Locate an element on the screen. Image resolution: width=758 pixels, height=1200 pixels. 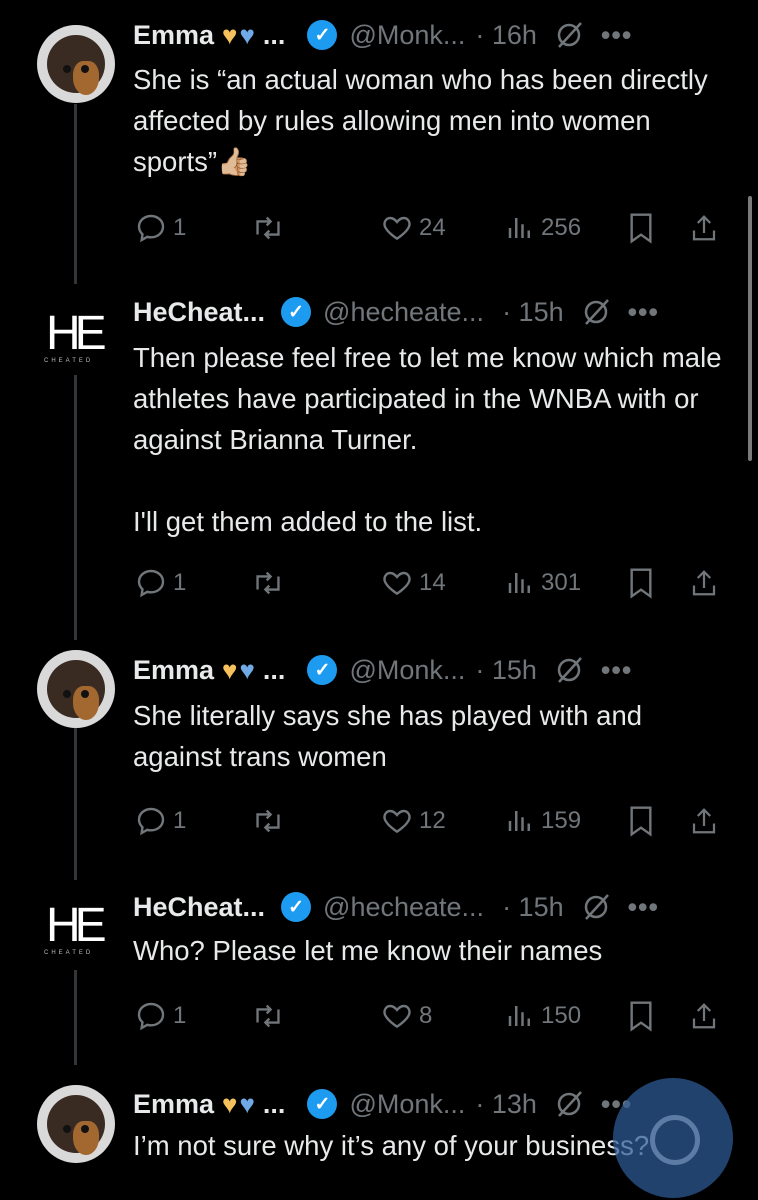
views-button: 301 is located at coordinates (543, 583).